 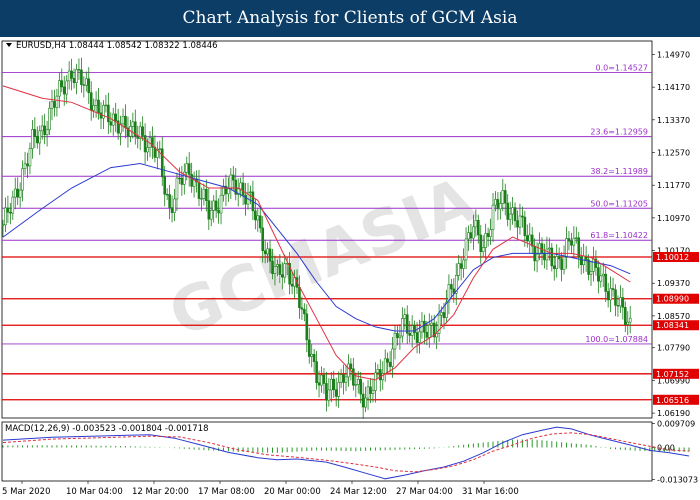 I want to click on y-tick-label: 1.08570, so click(x=673, y=316).